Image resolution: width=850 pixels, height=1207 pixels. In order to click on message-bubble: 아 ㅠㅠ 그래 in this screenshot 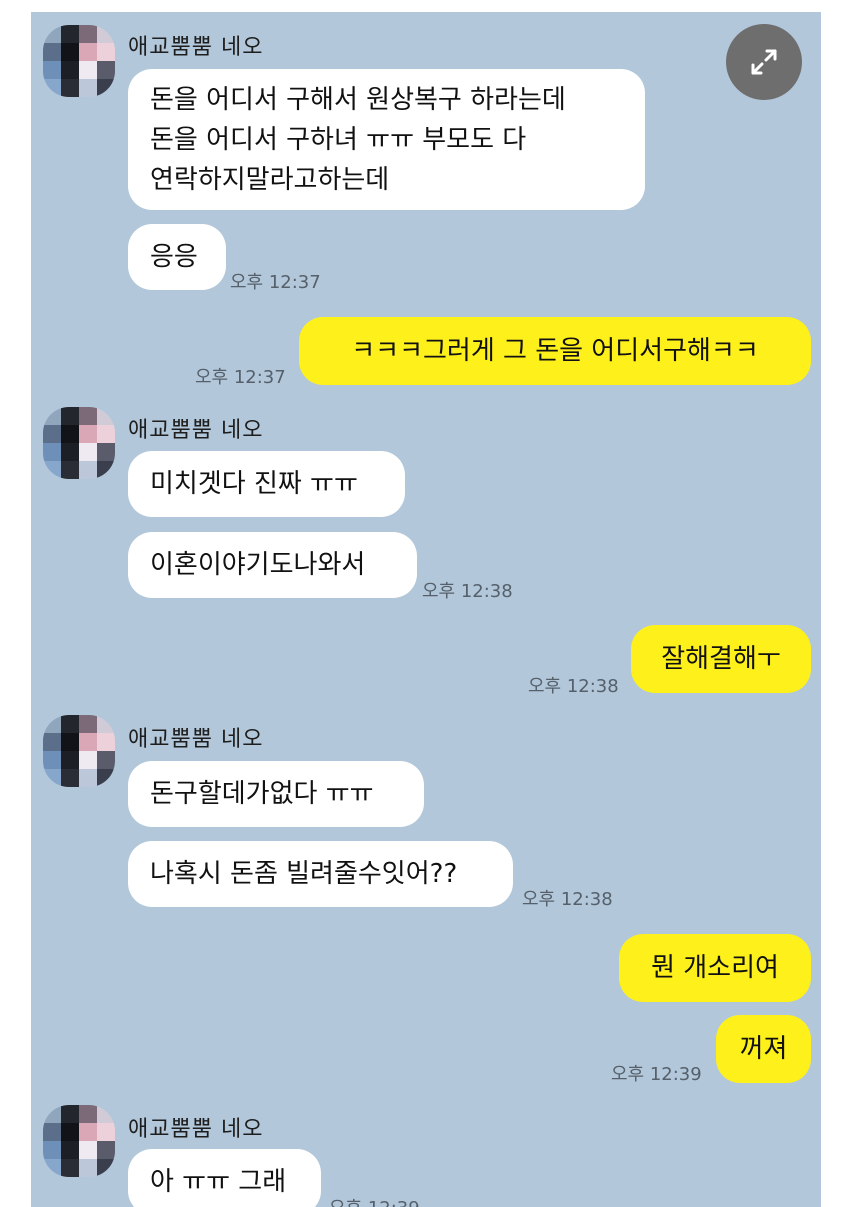, I will do `click(224, 1178)`.